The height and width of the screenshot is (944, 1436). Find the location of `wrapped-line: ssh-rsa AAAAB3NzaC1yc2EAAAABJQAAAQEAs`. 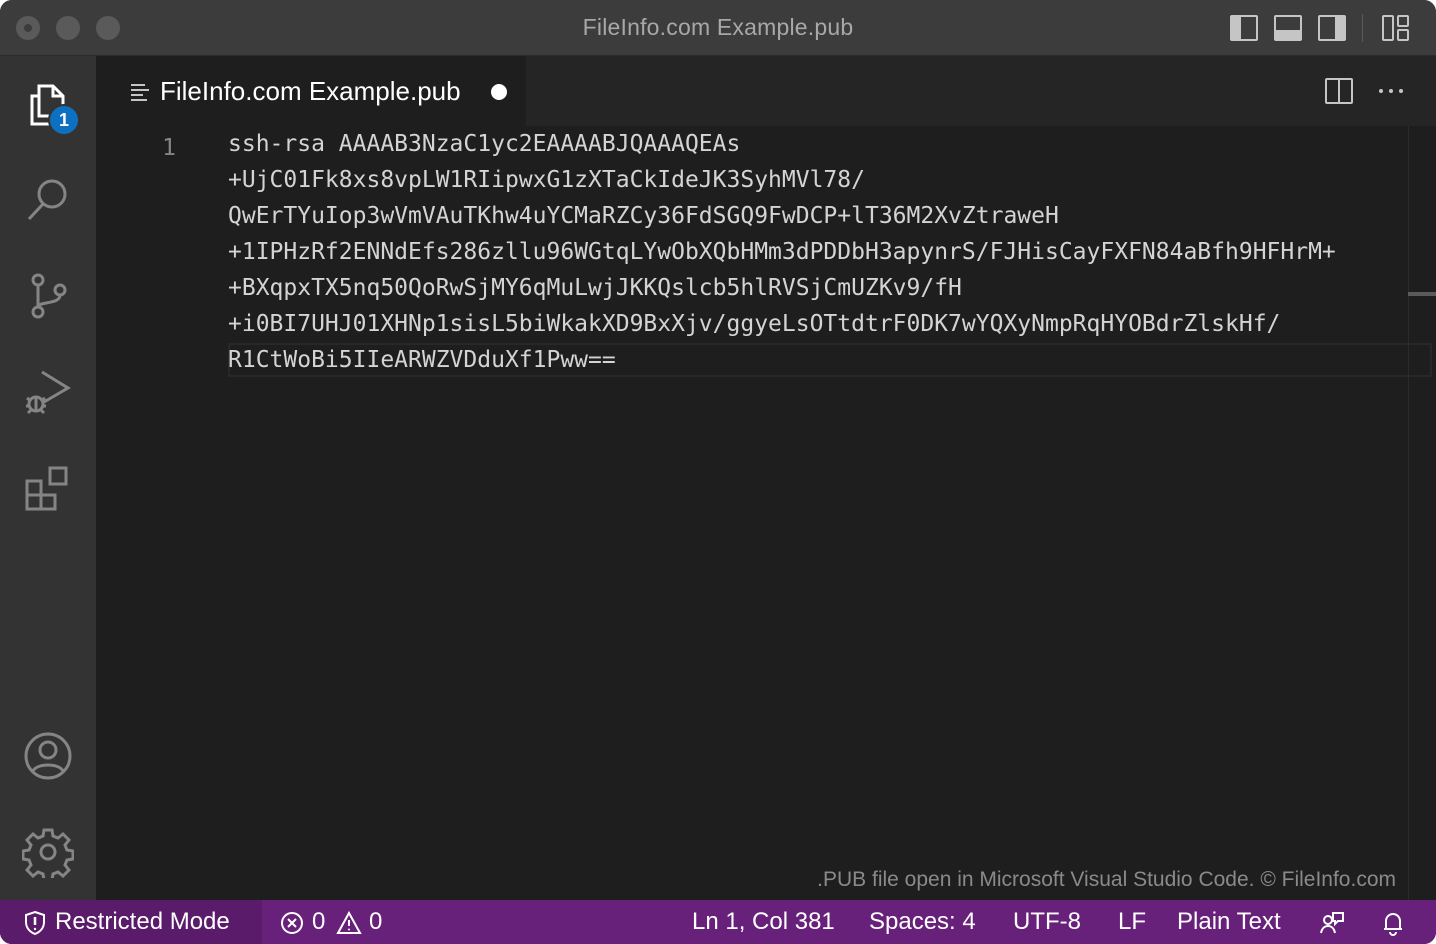

wrapped-line: ssh-rsa AAAAB3NzaC1yc2EAAAABJQAAAQEAs is located at coordinates (484, 144).